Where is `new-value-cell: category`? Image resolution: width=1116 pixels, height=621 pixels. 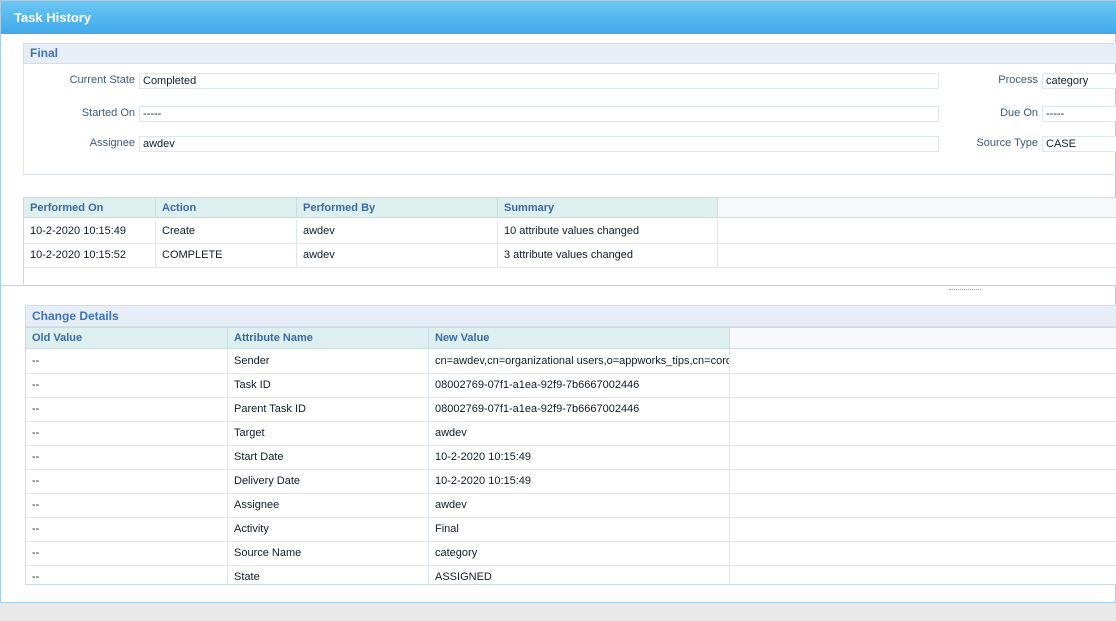 new-value-cell: category is located at coordinates (579, 554).